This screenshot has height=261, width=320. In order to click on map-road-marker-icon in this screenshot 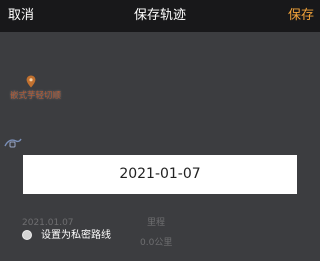, I will do `click(13, 143)`.